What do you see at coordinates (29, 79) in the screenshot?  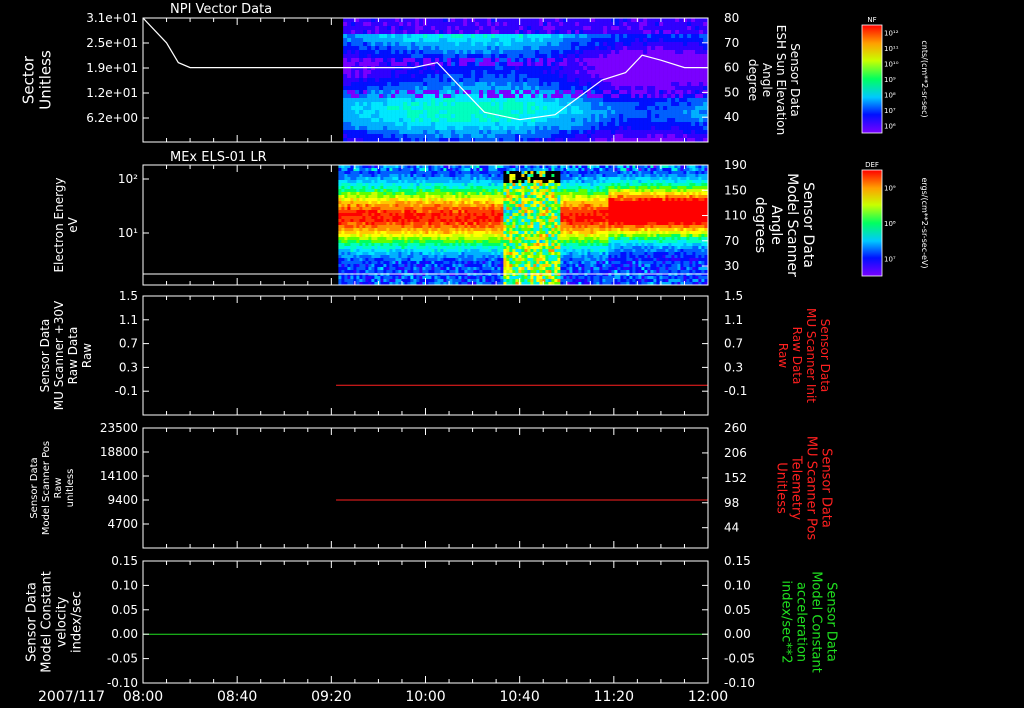 I see `panel1-left-axis-title: Sector` at bounding box center [29, 79].